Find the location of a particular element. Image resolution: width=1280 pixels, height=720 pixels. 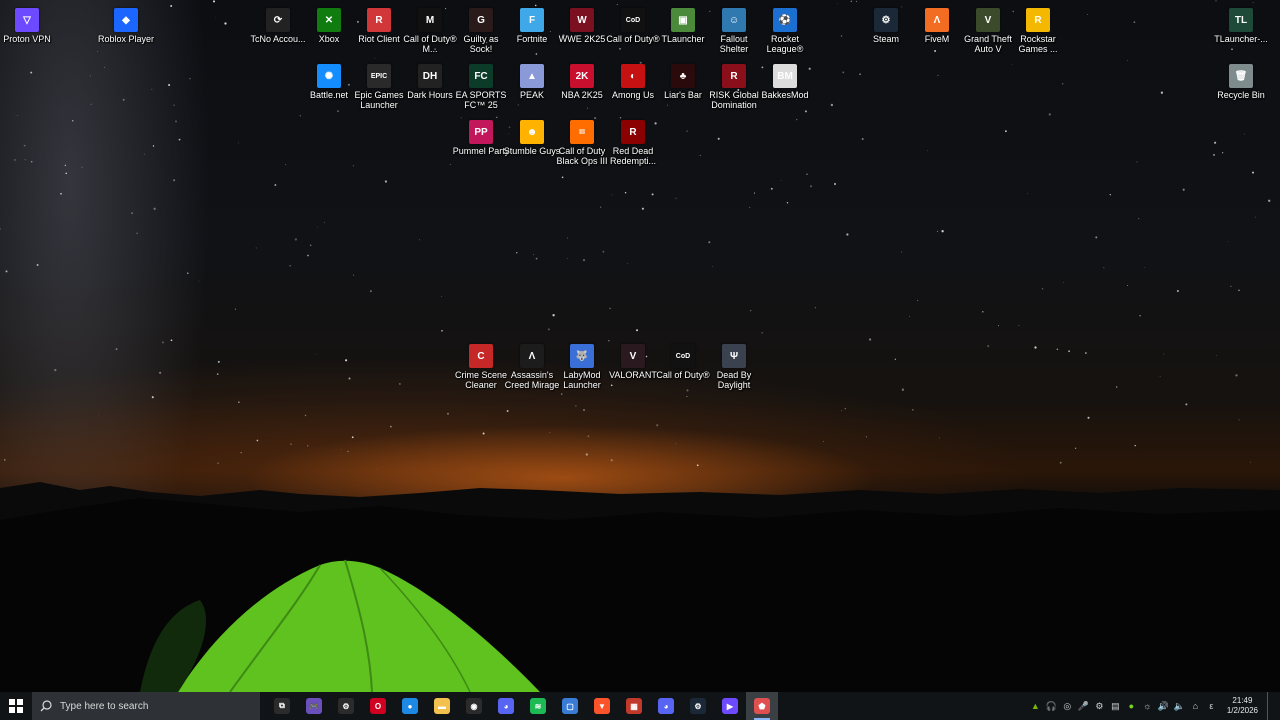

desktop-shortcut: Ψ Dead By Daylight is located at coordinates (734, 367).